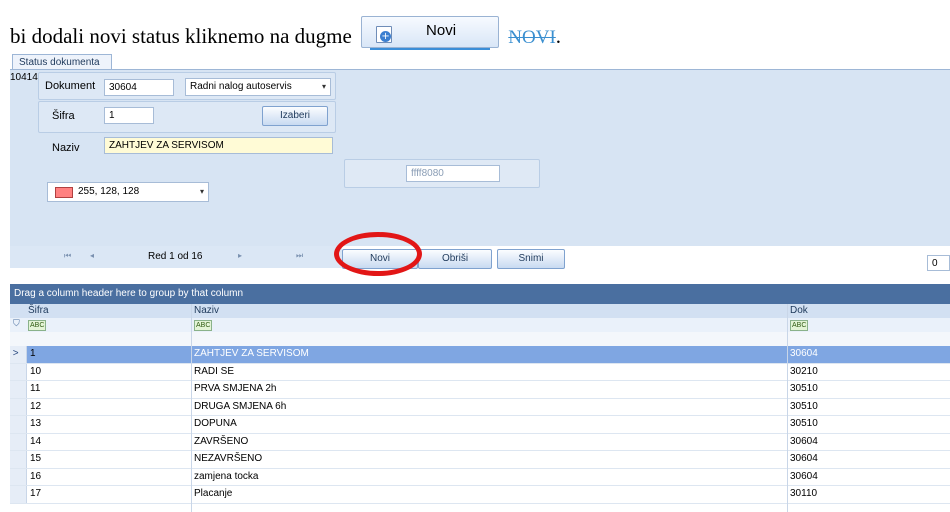 The image size is (950, 512). Describe the element at coordinates (67, 256) in the screenshot. I see `first-record-icon: ⏮` at that location.